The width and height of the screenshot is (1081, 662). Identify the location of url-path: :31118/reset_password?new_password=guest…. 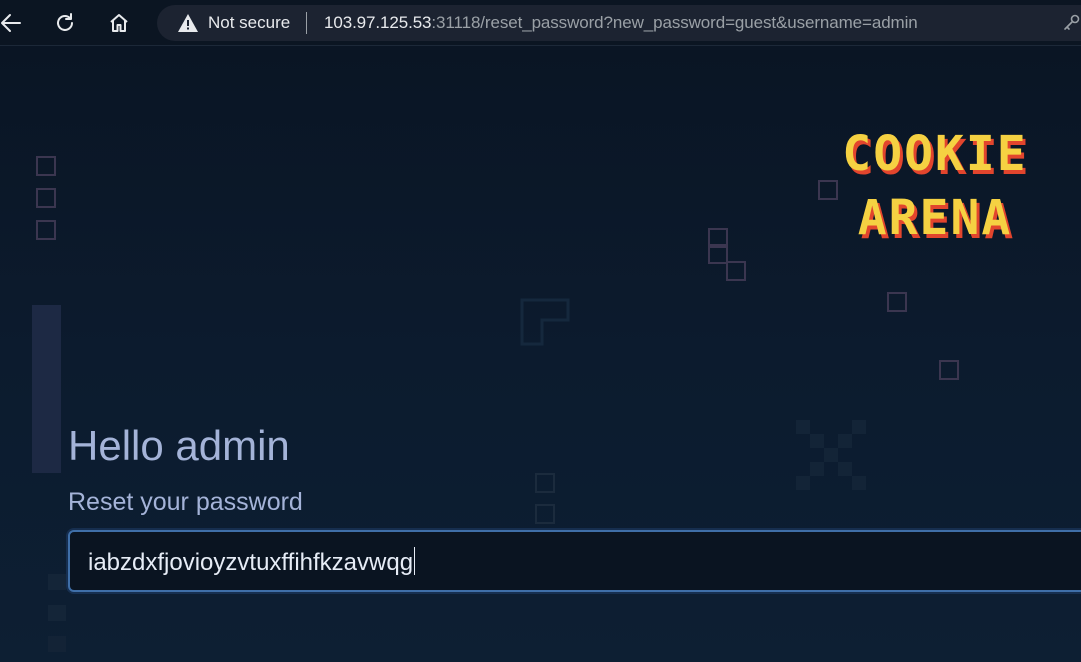
(674, 22).